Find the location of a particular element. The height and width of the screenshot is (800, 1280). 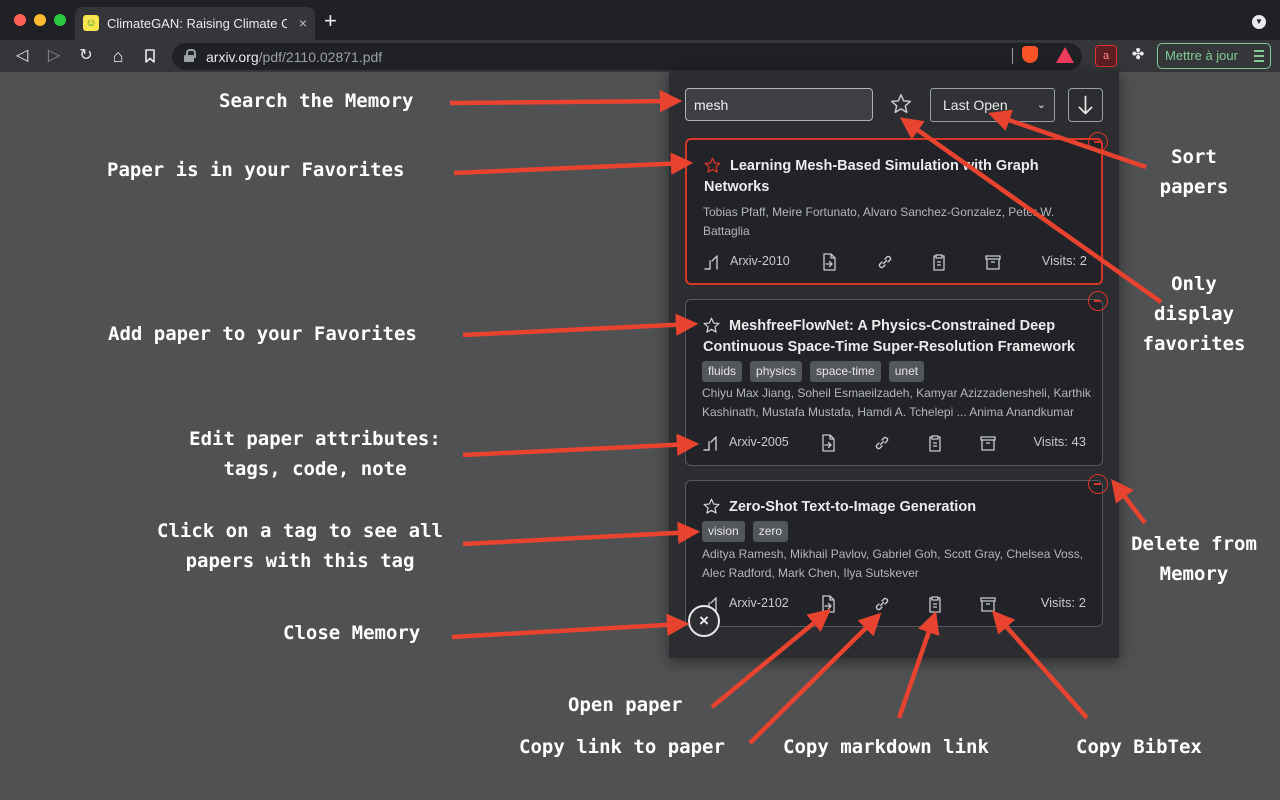

chevron-down-icon: ⌄ is located at coordinates (1041, 105).